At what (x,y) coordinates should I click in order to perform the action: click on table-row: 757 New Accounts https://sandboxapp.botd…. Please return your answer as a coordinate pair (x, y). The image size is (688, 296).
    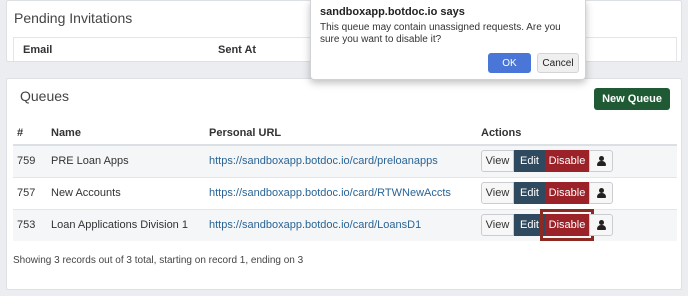
    Looking at the image, I should click on (345, 192).